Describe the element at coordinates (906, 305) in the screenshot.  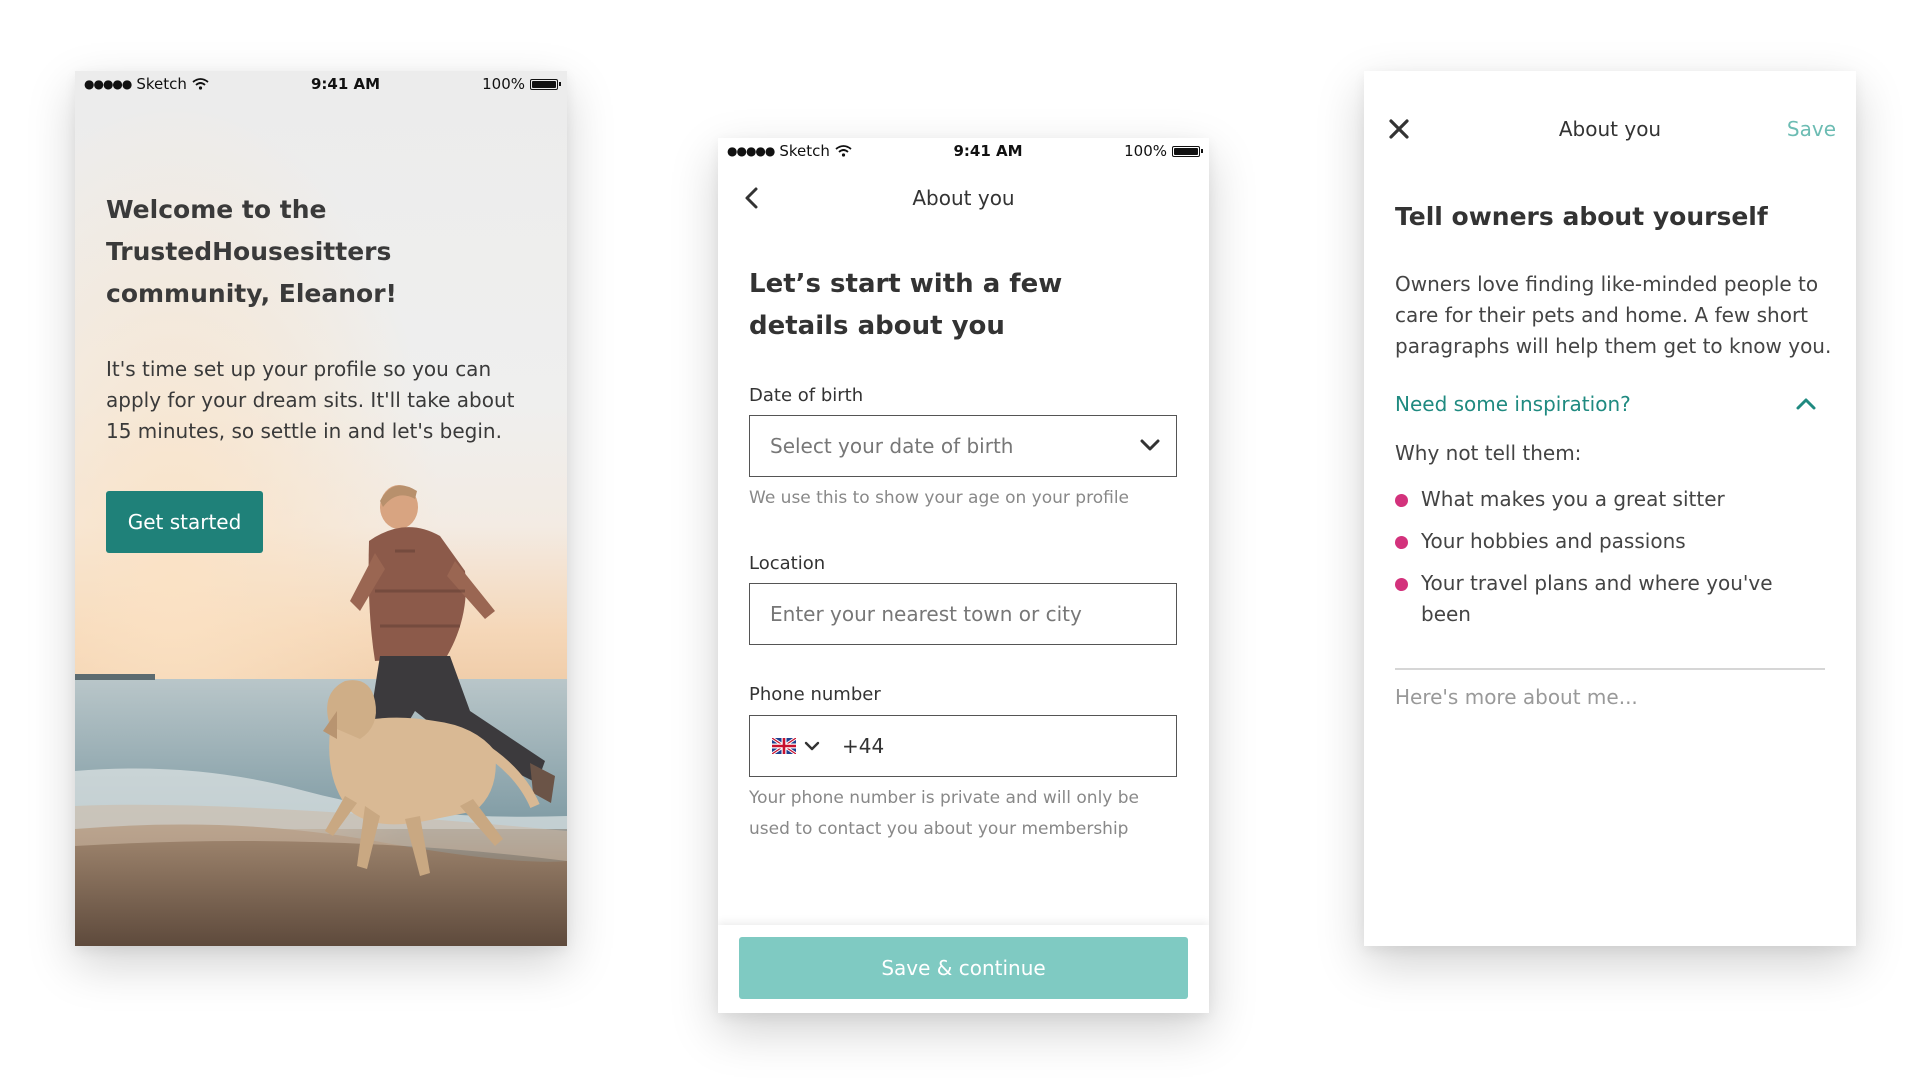
I see `page-title: Let’s start with a few details about you` at that location.